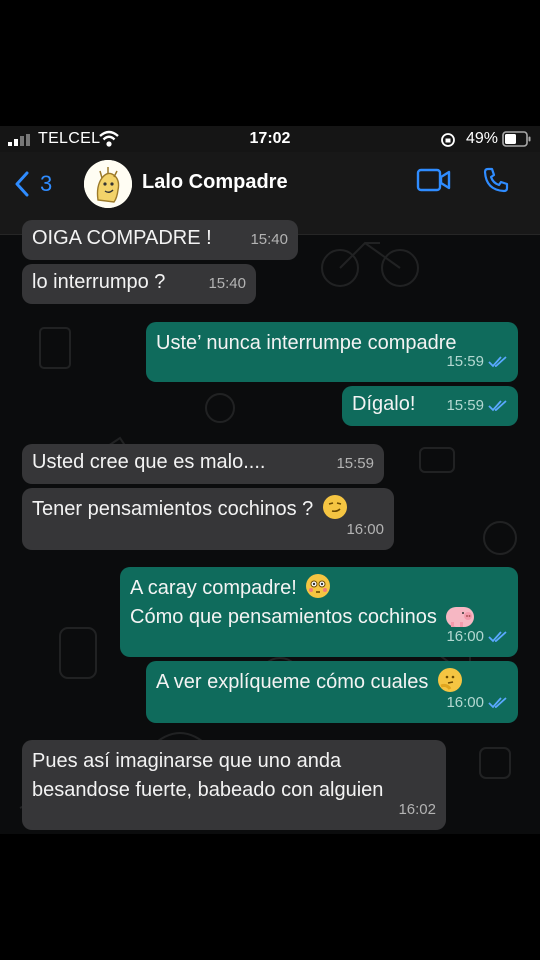 This screenshot has height=960, width=540. I want to click on unread-count: 3, so click(46, 183).